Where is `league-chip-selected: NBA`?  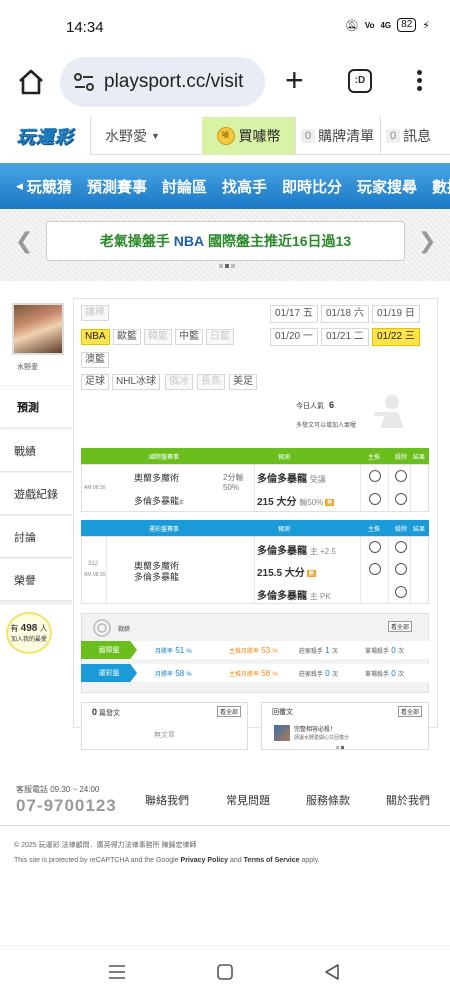 league-chip-selected: NBA is located at coordinates (95, 337).